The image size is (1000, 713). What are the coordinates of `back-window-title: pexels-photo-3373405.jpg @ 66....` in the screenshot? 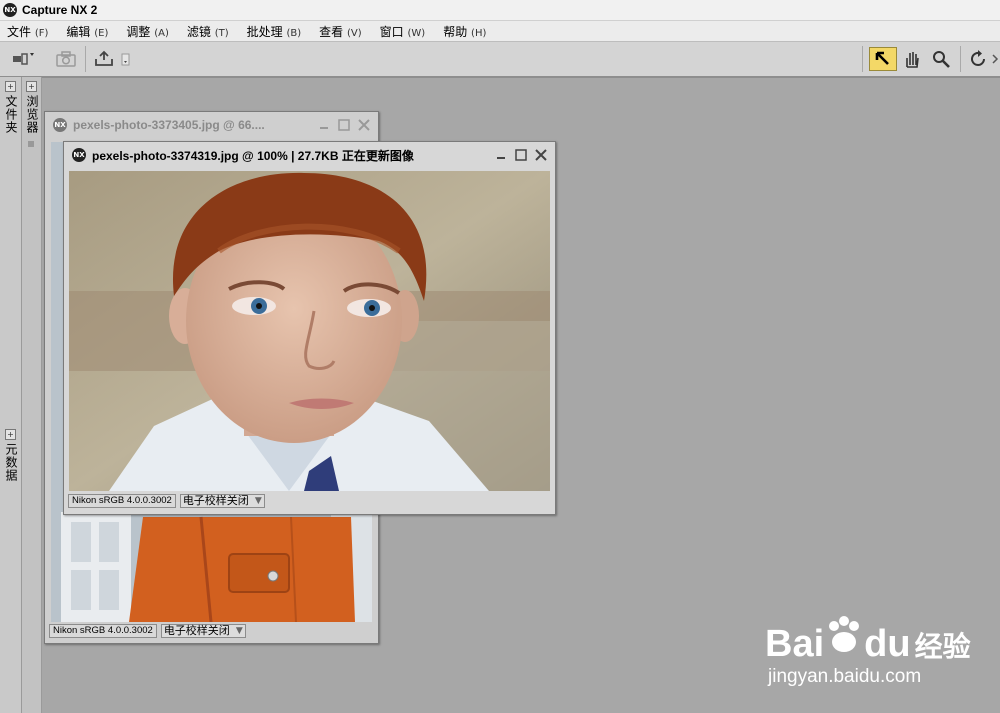 It's located at (169, 125).